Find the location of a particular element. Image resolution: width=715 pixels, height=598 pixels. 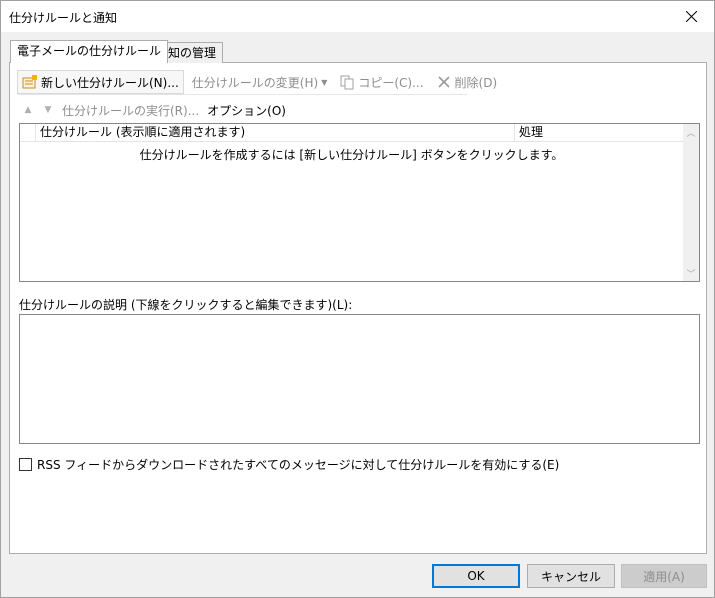

delete-button: 削除(D) is located at coordinates (467, 82).